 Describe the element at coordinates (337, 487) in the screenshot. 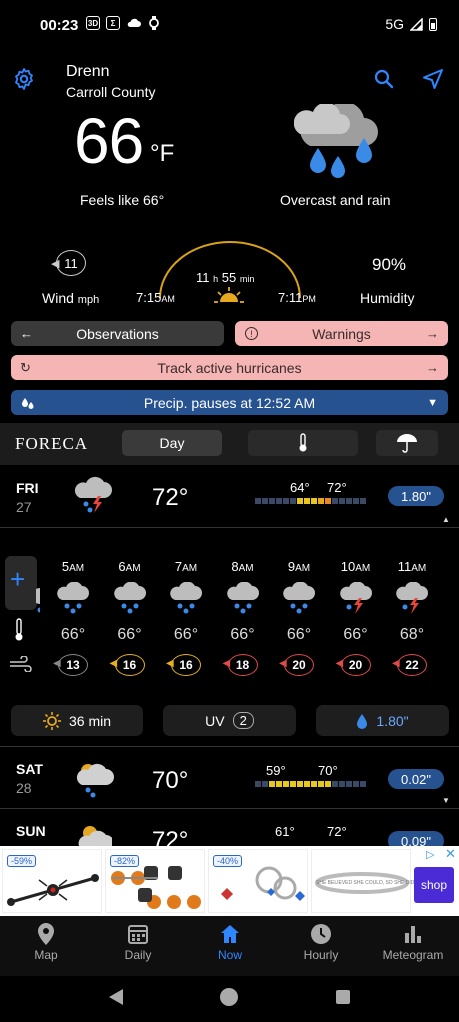

I see `day-high: 72°` at that location.